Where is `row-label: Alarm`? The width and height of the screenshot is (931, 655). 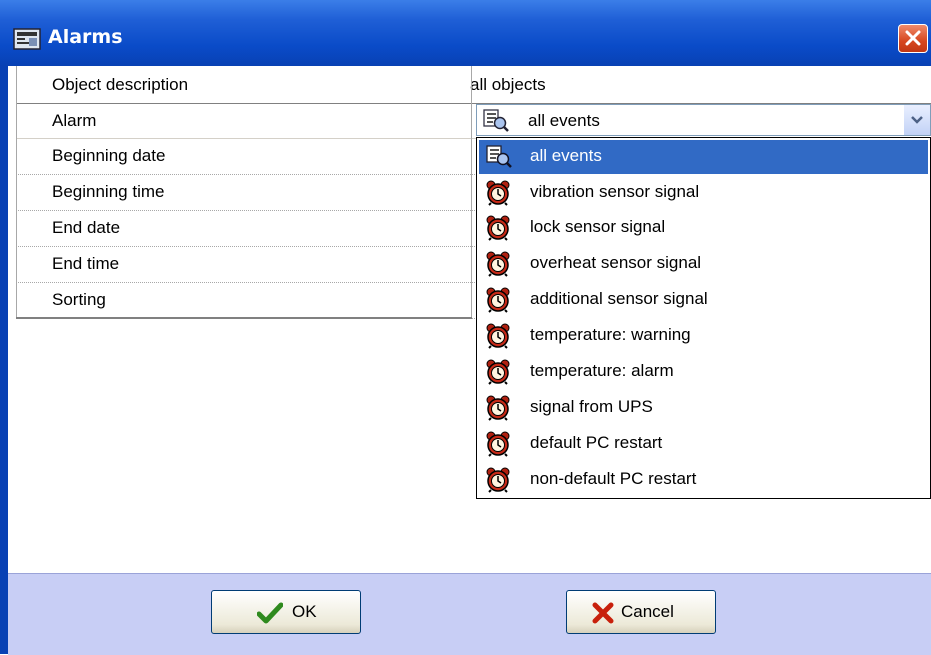 row-label: Alarm is located at coordinates (74, 120).